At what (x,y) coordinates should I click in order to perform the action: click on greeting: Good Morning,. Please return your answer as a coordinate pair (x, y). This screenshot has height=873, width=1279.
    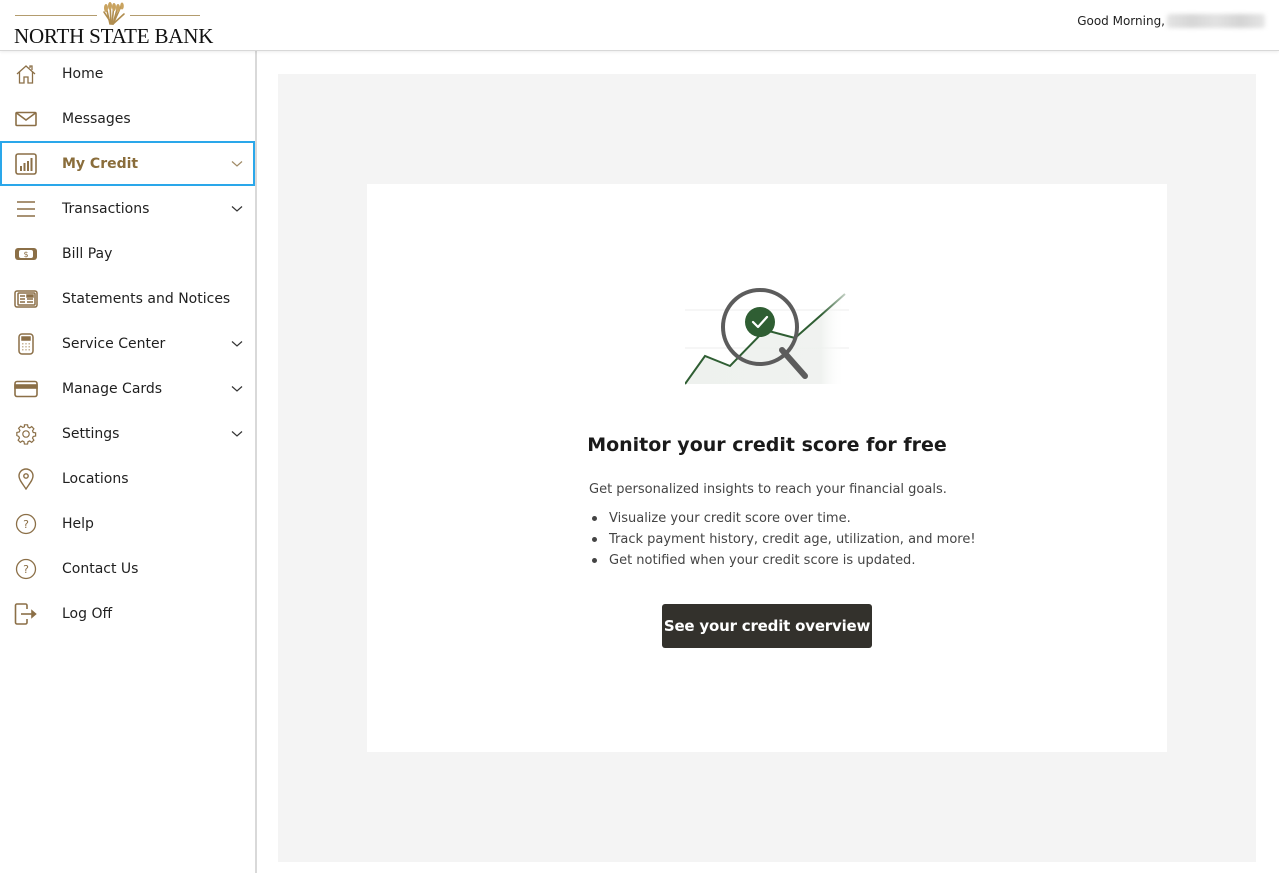
    Looking at the image, I should click on (1171, 21).